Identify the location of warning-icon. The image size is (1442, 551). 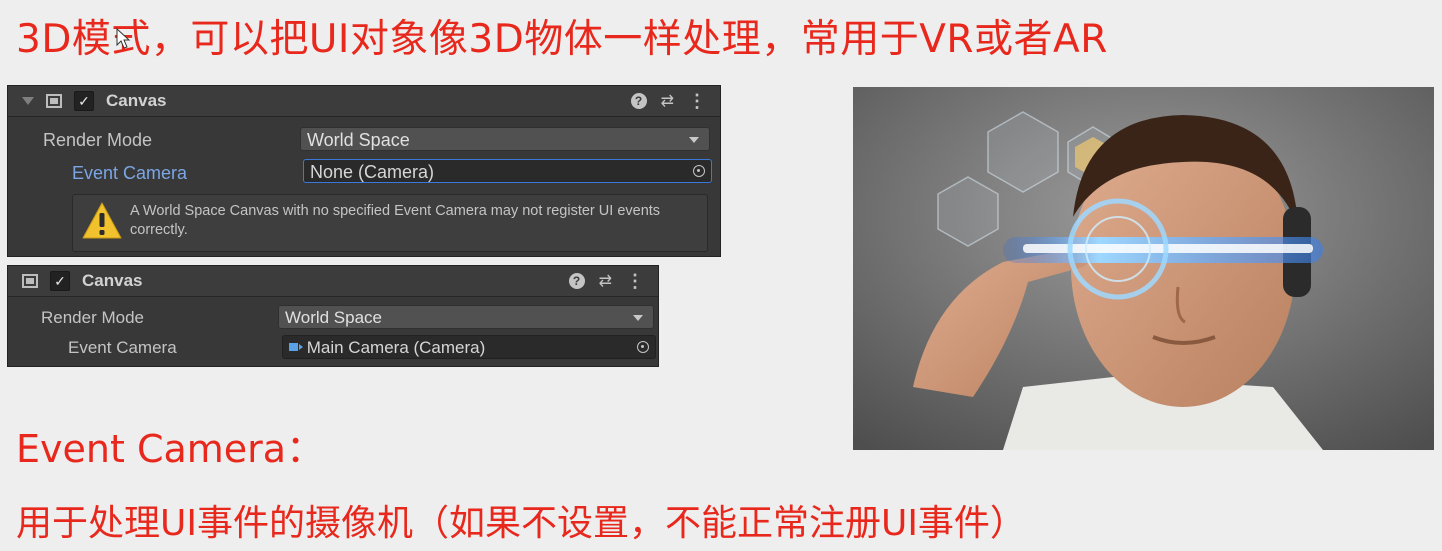
(102, 220).